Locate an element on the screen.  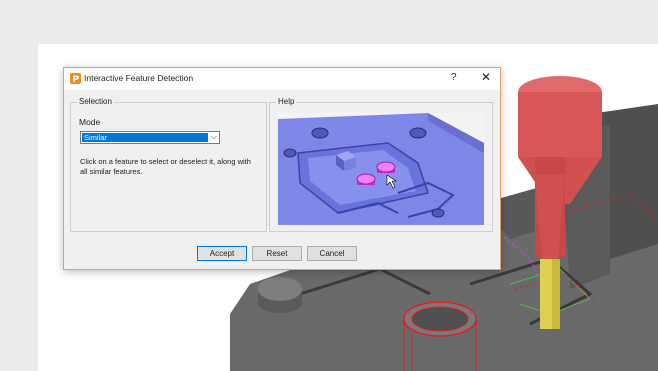
help-illustration is located at coordinates (381, 169).